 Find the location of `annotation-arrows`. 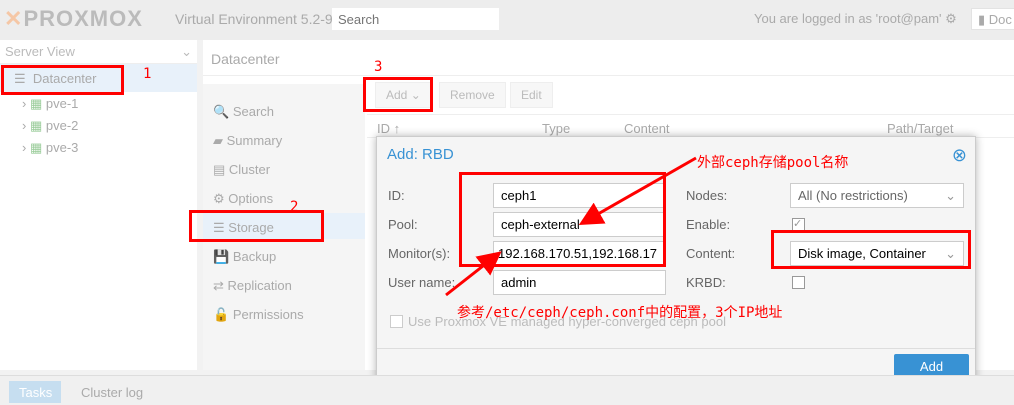

annotation-arrows is located at coordinates (571, 226).